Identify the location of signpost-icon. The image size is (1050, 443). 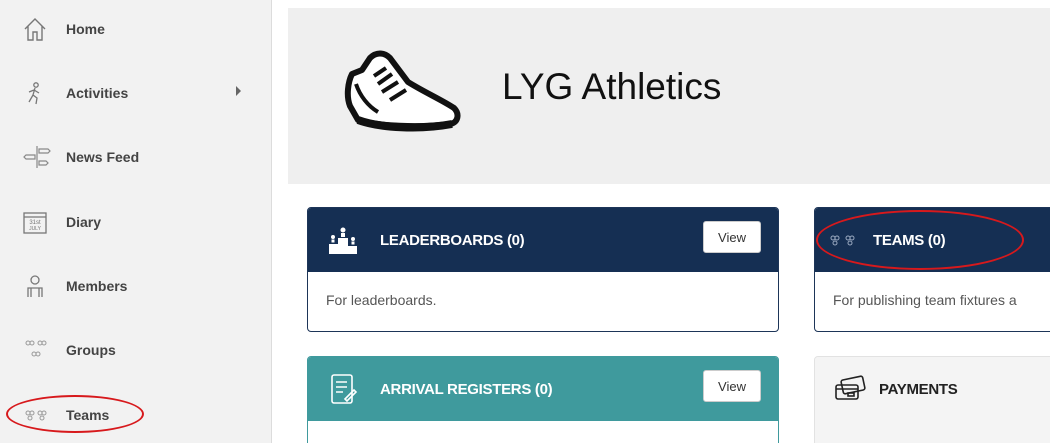
(40, 157).